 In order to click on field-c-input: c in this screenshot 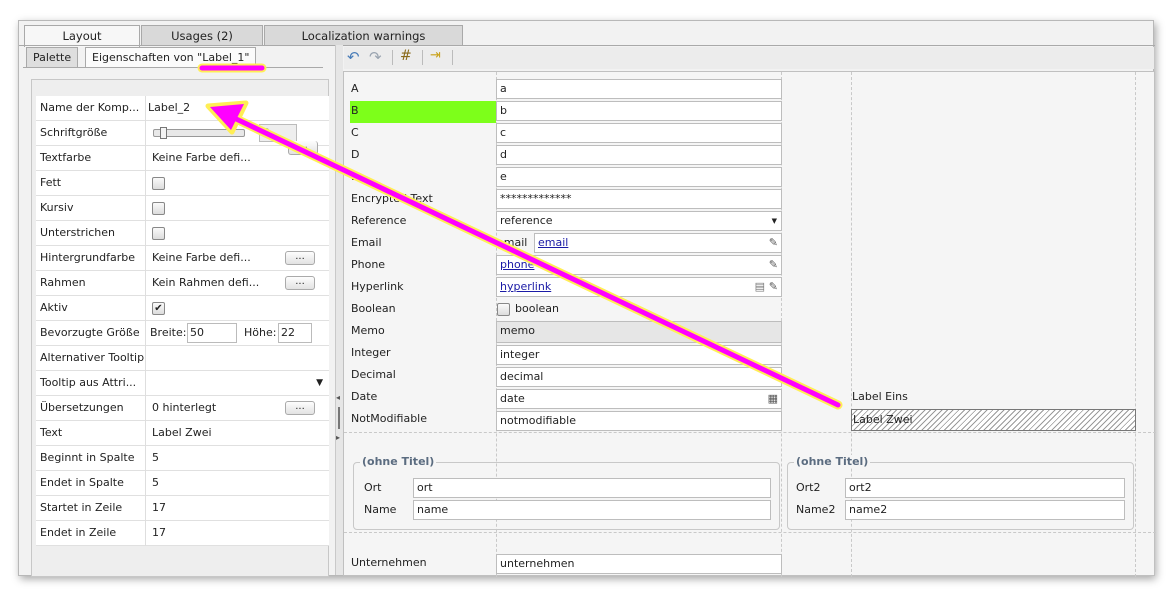, I will do `click(639, 133)`.